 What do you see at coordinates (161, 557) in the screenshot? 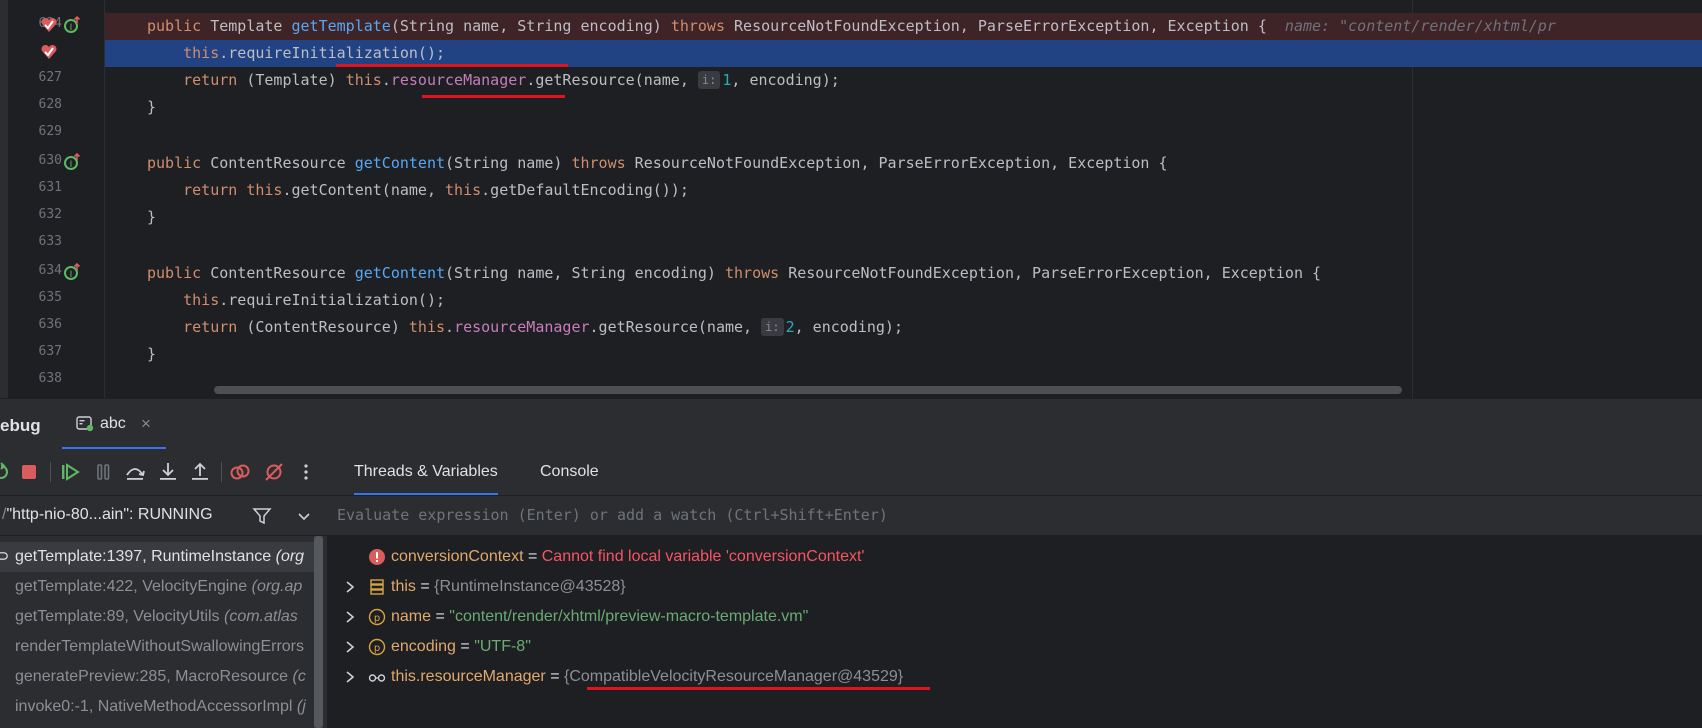
I see `frame-item-current: ⊃ getTemplate:1397, RuntimeInstance (org` at bounding box center [161, 557].